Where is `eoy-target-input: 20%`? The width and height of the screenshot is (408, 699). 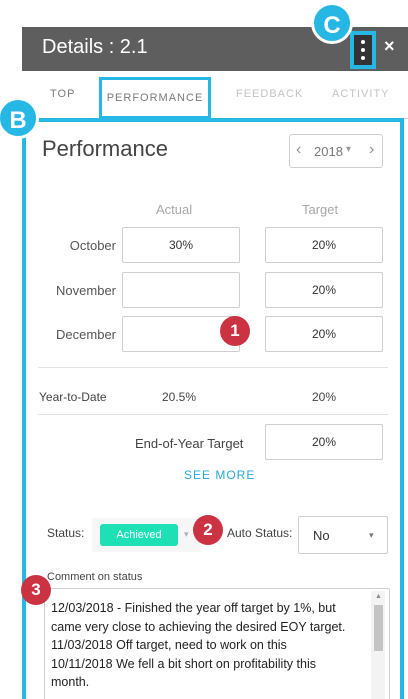 eoy-target-input: 20% is located at coordinates (324, 442).